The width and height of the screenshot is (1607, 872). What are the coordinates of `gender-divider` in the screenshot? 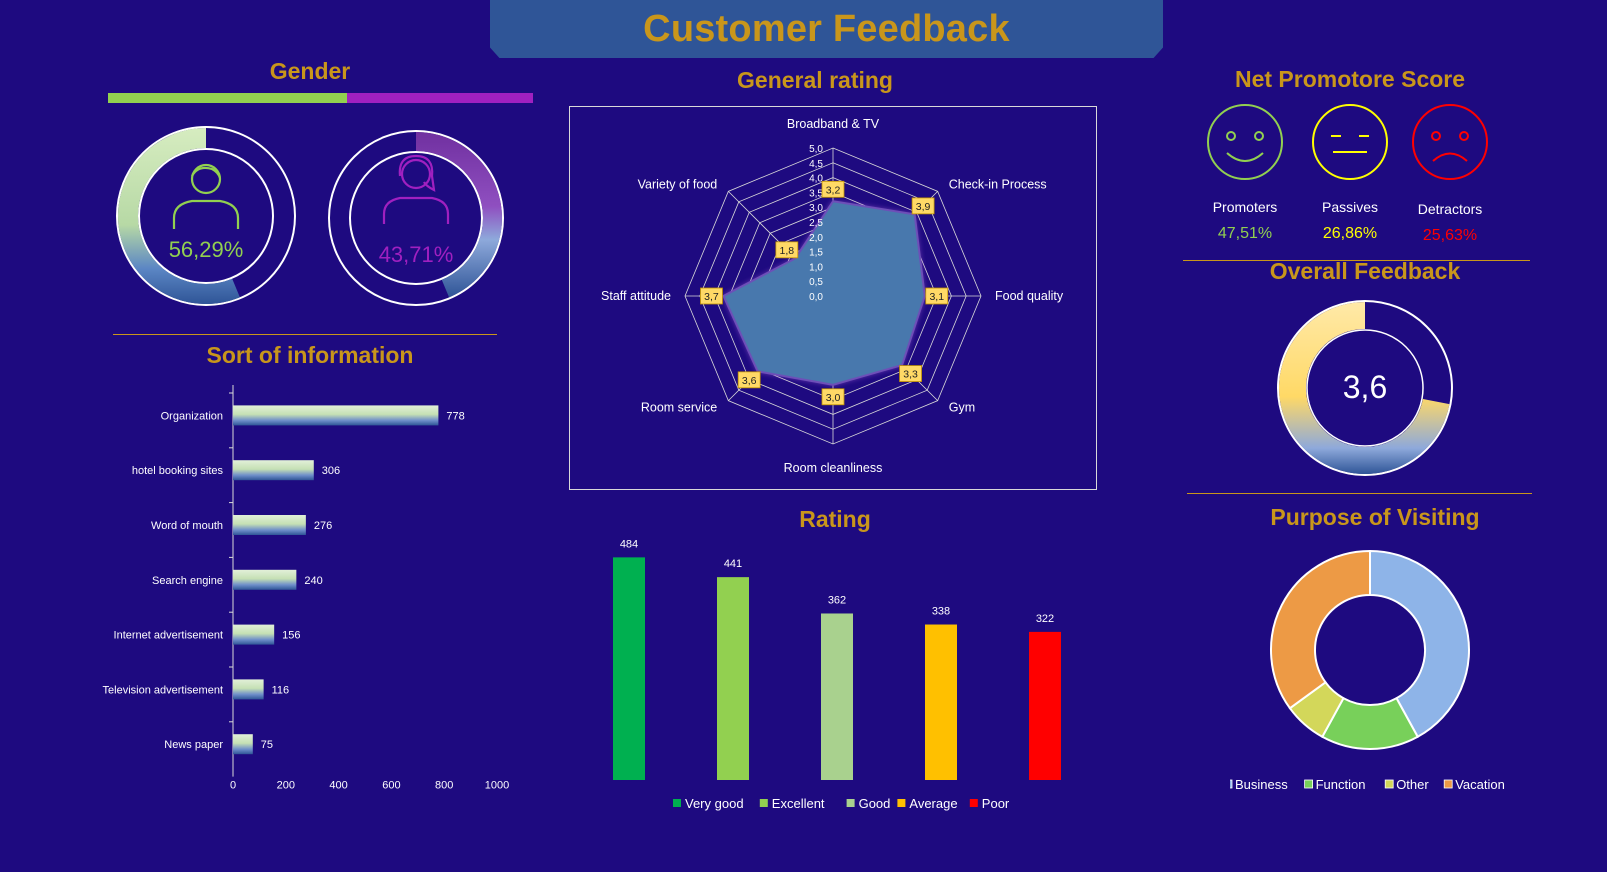 It's located at (305, 334).